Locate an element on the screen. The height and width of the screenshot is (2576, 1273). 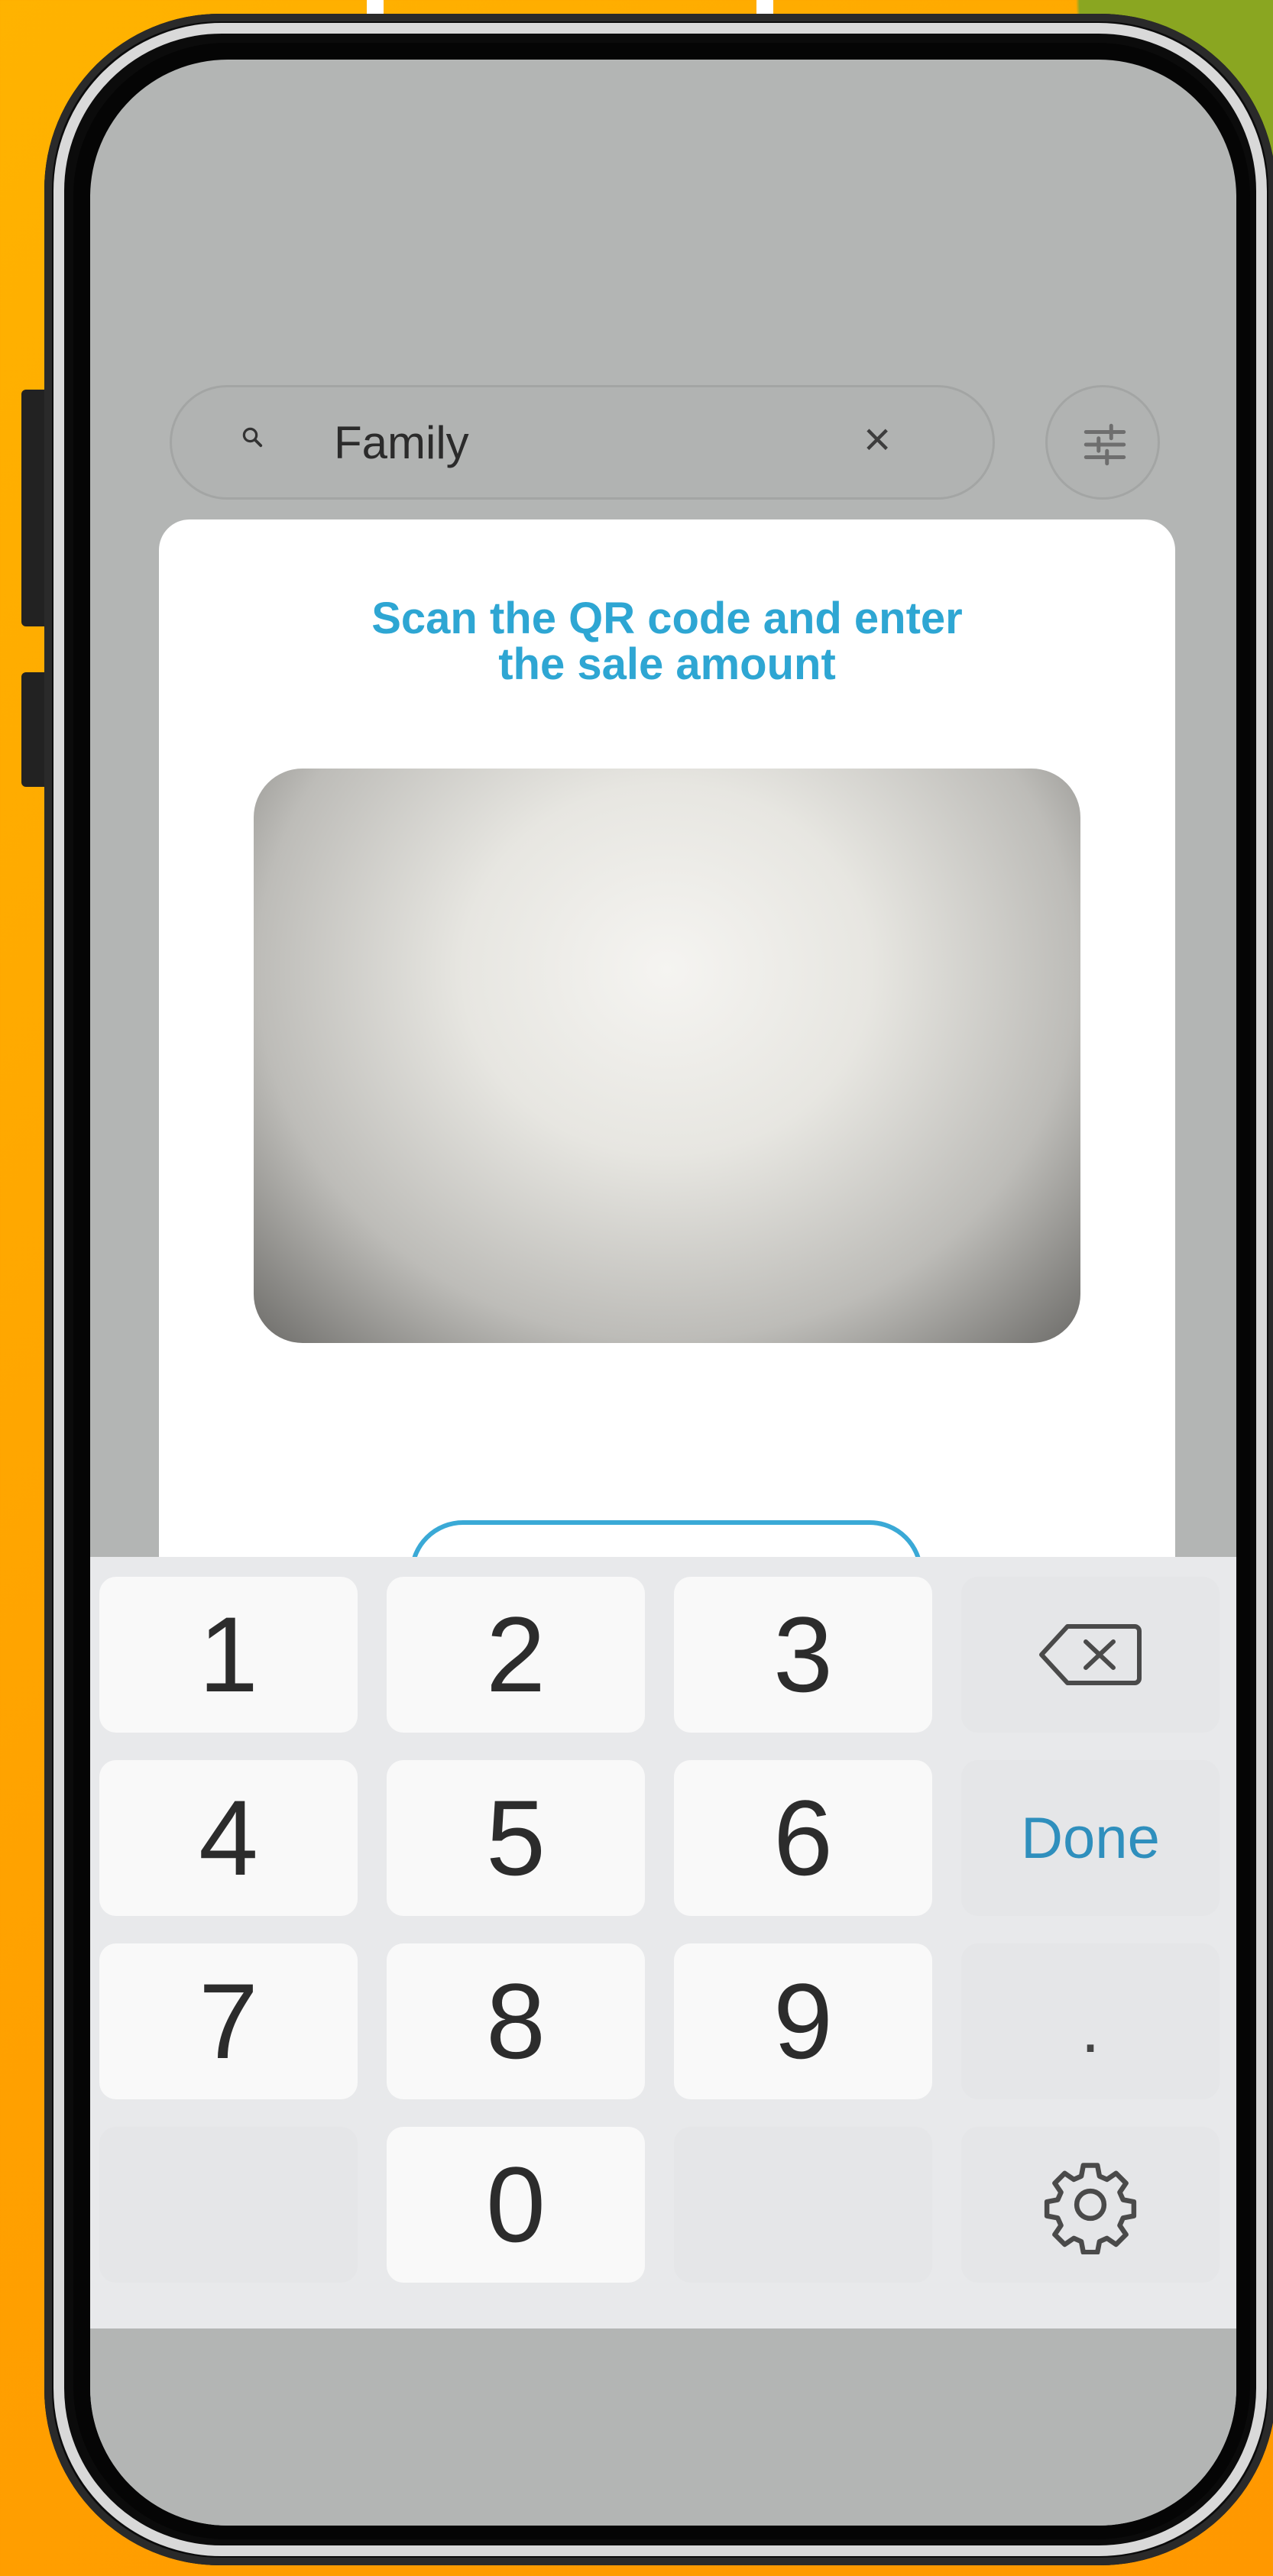
gear-icon is located at coordinates (1091, 2208).